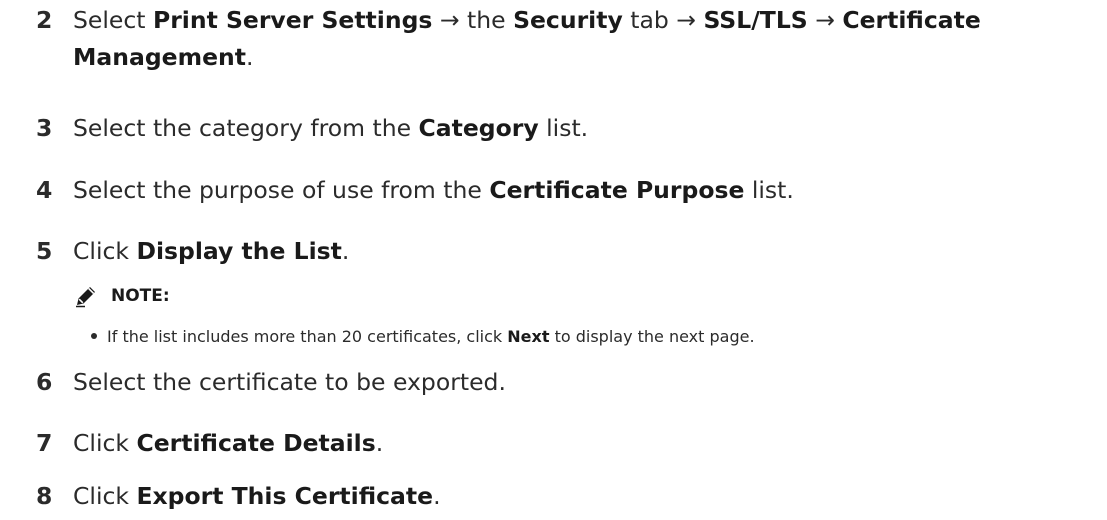 The height and width of the screenshot is (520, 1107). I want to click on step-text-continued: Management., so click(163, 57).